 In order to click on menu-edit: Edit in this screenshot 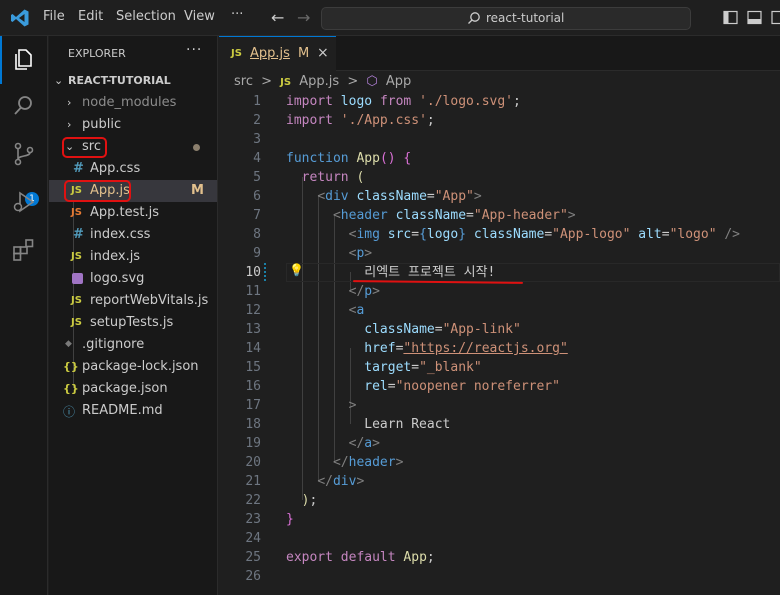, I will do `click(90, 16)`.